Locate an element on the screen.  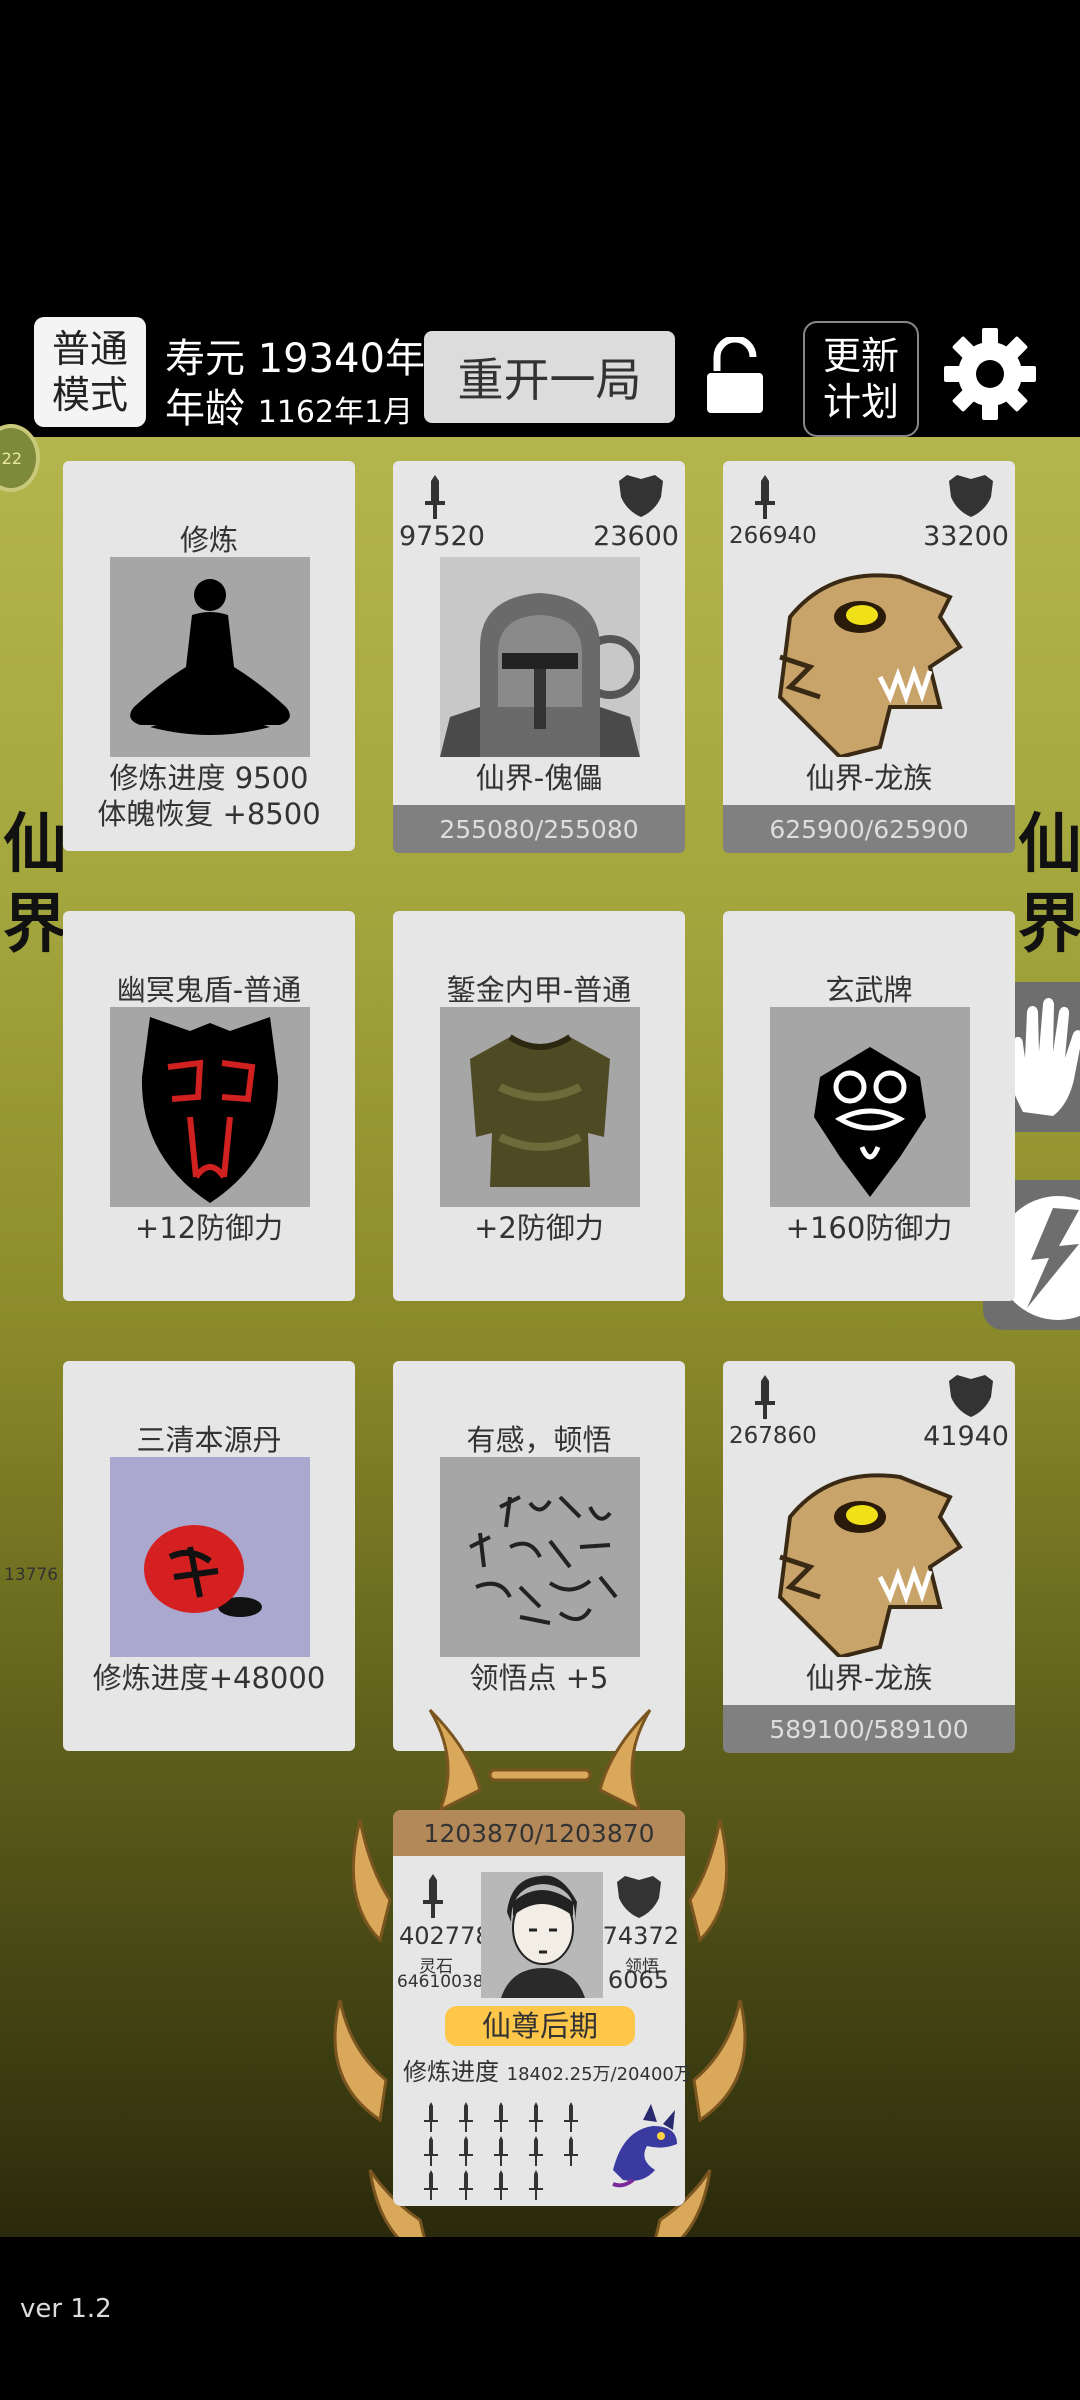
player-progress: 修炼进度 18402.25万/20400万 is located at coordinates (547, 2069).